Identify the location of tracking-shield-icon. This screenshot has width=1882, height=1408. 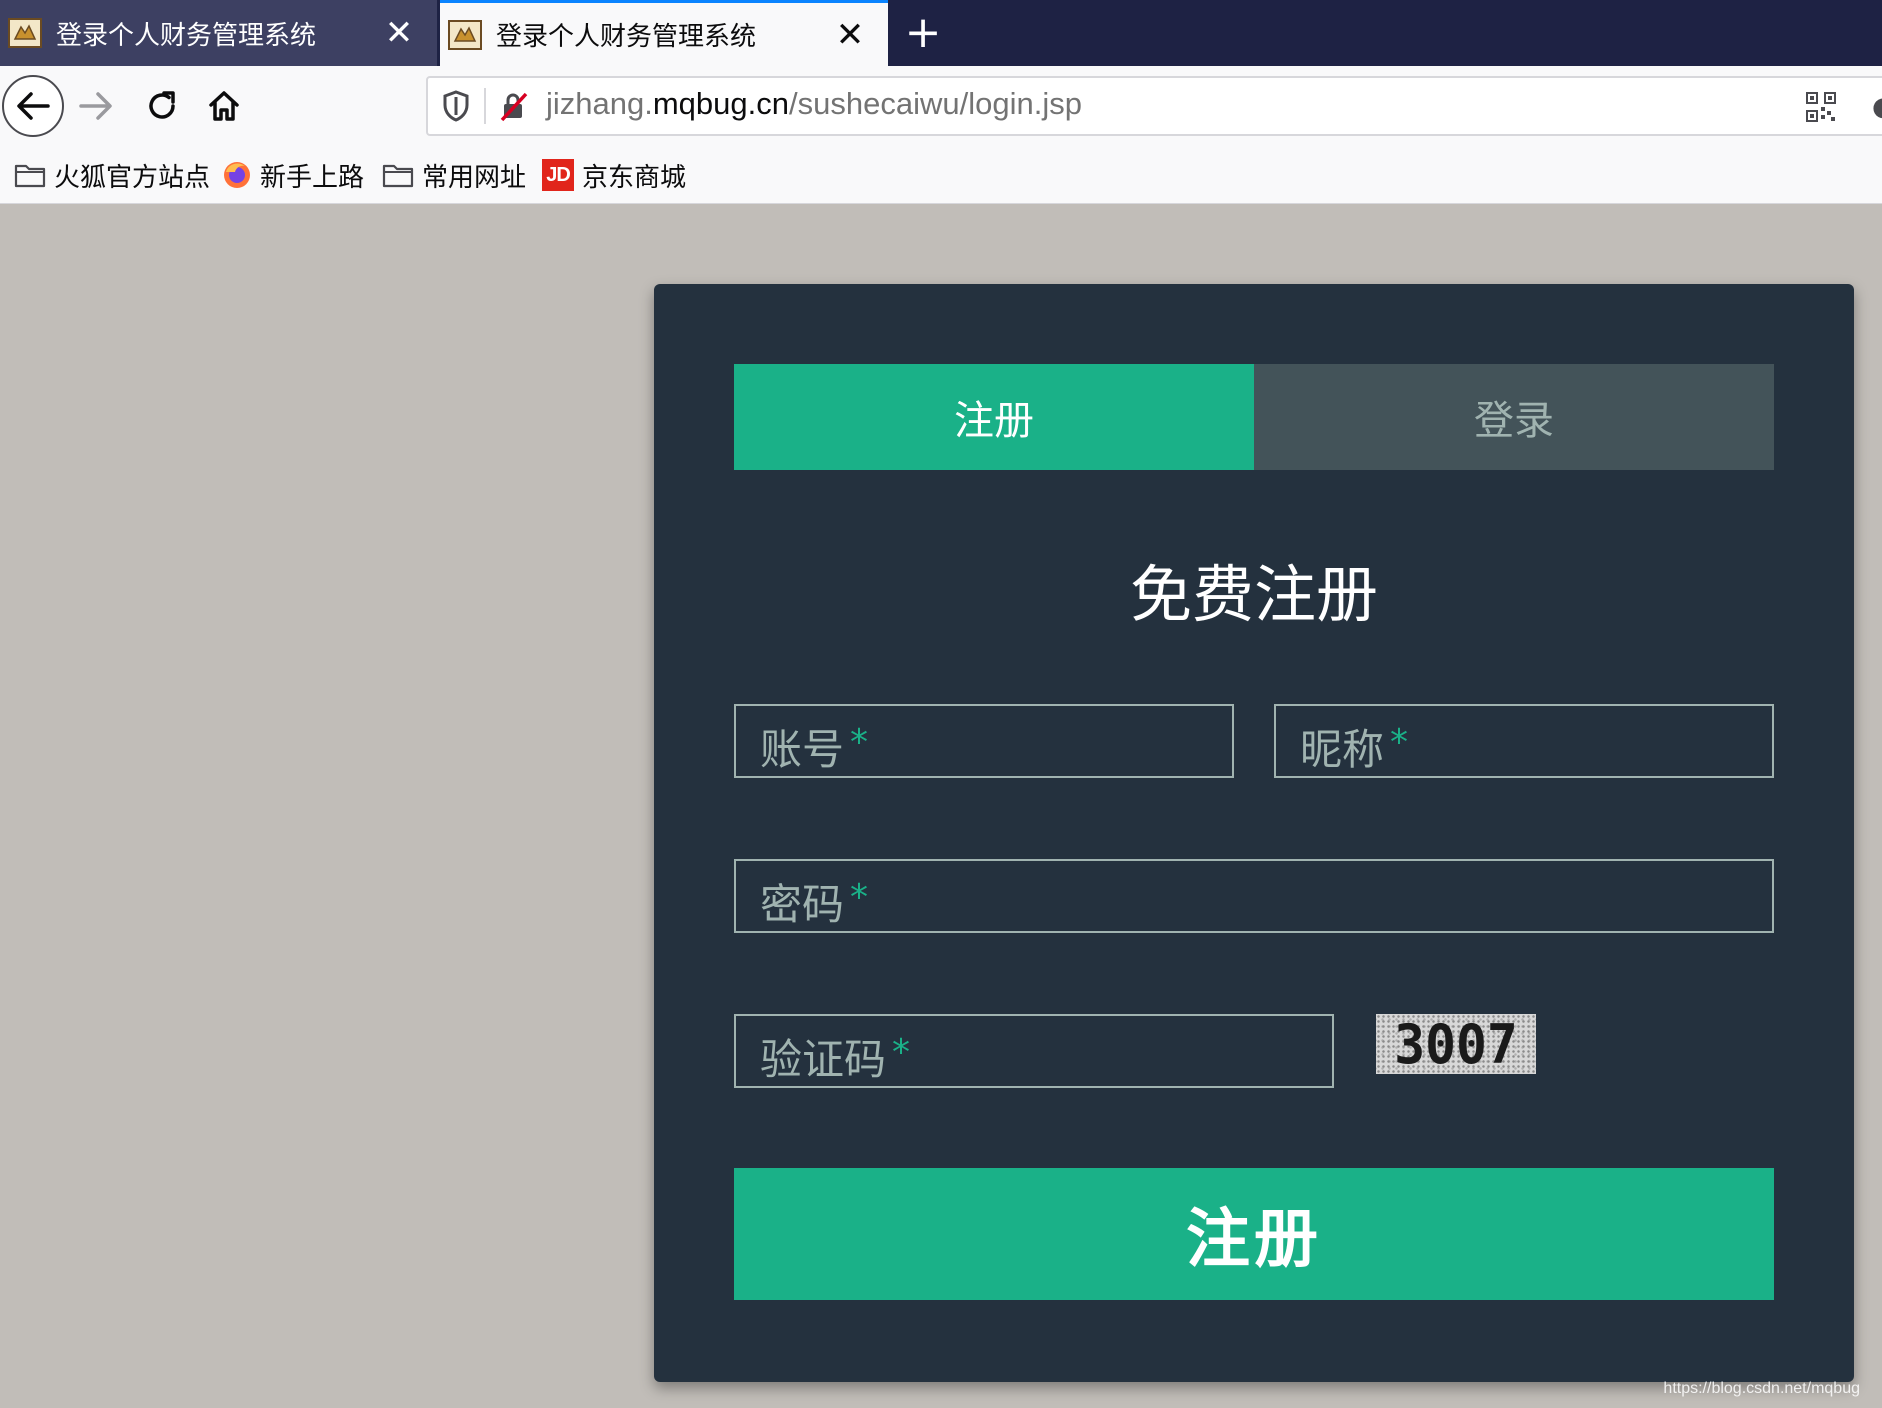
(456, 108).